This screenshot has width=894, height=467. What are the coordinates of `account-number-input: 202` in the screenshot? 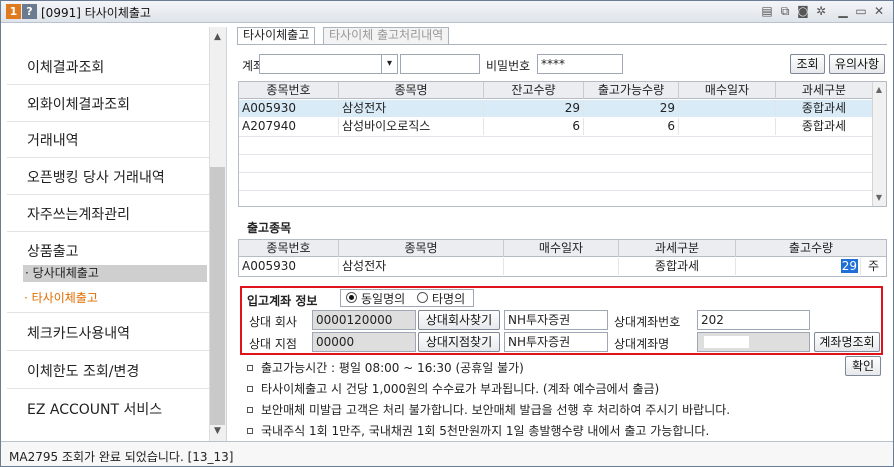 It's located at (753, 320).